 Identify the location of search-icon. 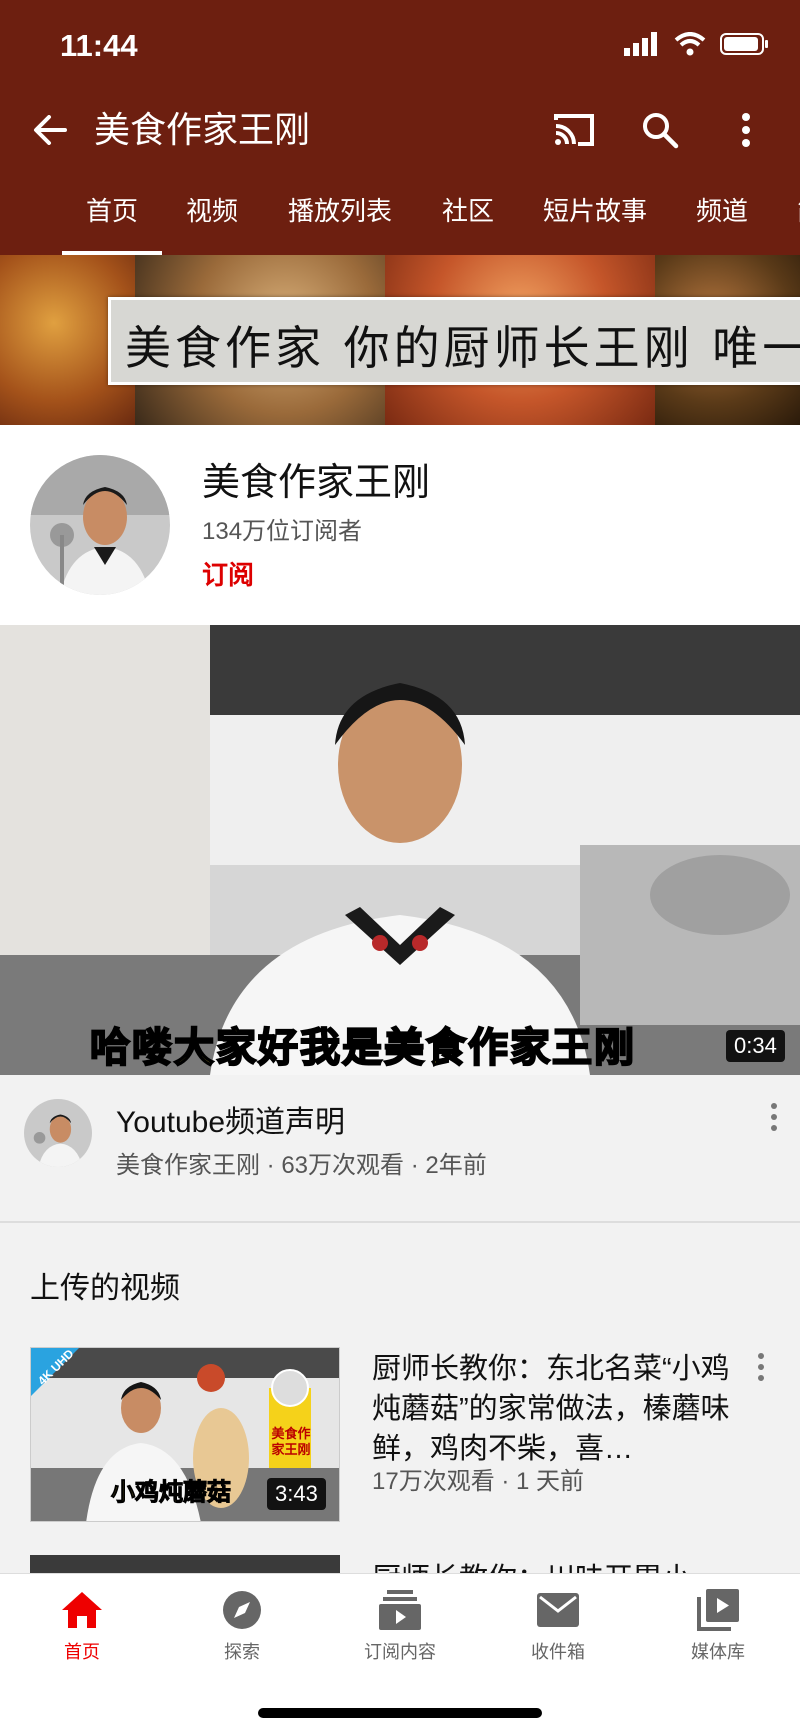
(661, 131).